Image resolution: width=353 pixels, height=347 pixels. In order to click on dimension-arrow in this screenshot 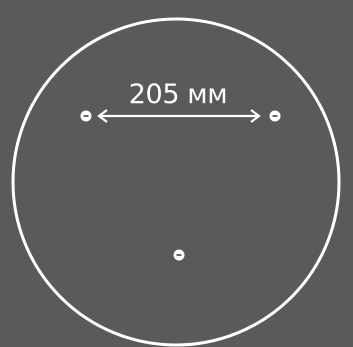, I will do `click(179, 116)`.